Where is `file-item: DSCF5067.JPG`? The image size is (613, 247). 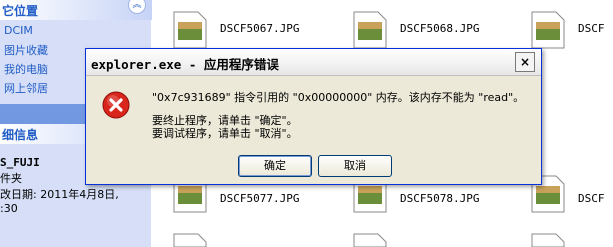
file-item: DSCF5067.JPG is located at coordinates (247, 30).